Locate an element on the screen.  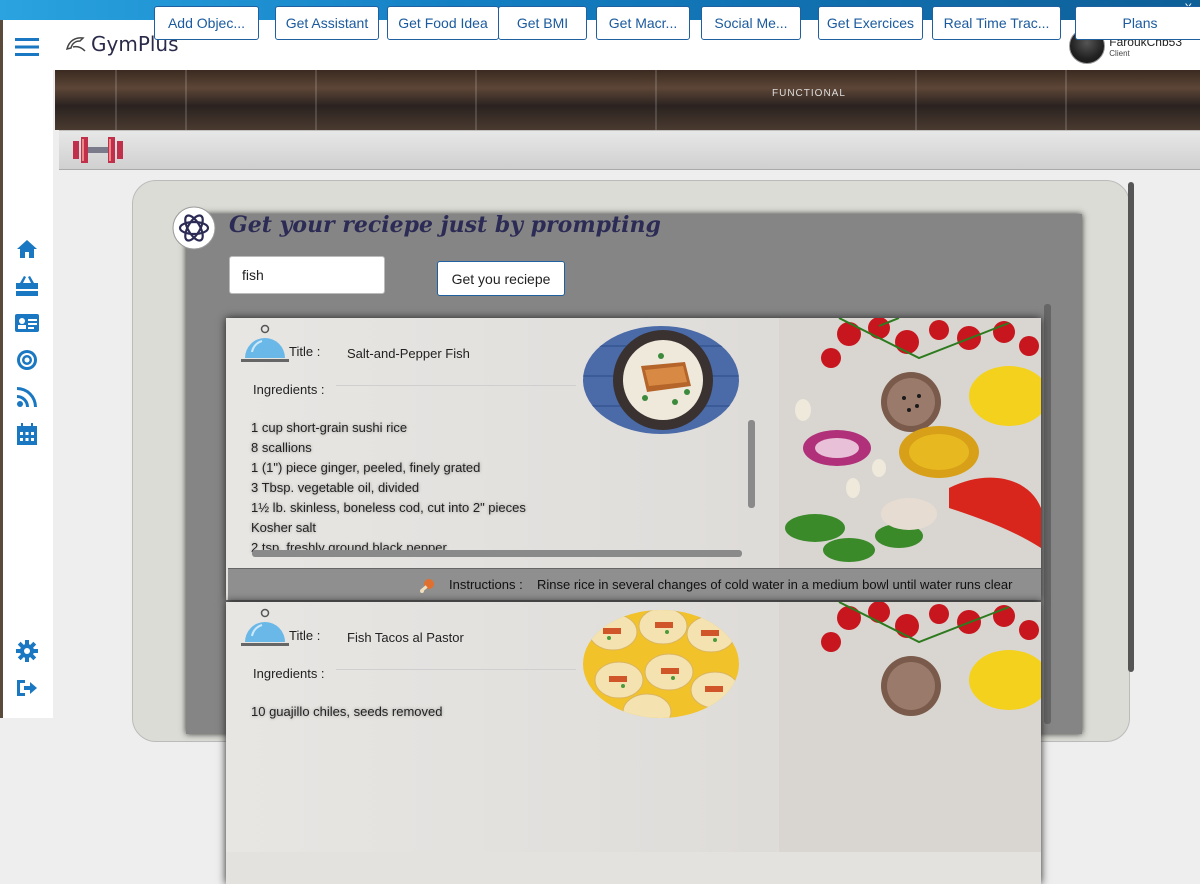
gear-icon is located at coordinates (27, 651).